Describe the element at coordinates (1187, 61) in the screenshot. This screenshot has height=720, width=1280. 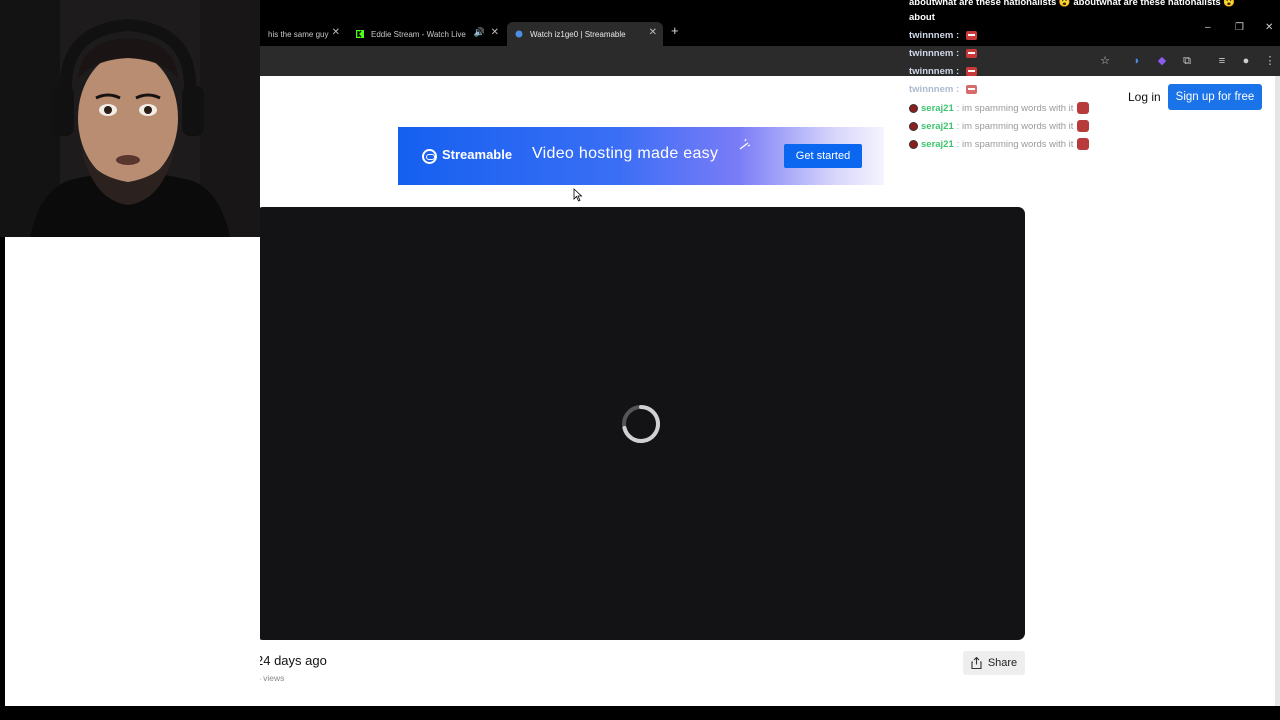
I see `extensions-puzzle-icon: ⧉` at that location.